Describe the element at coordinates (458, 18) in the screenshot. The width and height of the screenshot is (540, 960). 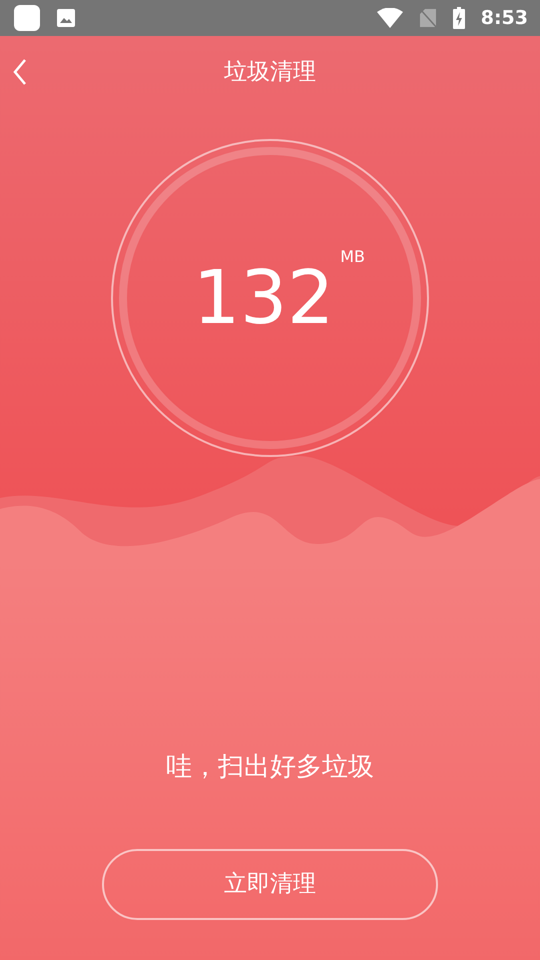
I see `battery-icon` at that location.